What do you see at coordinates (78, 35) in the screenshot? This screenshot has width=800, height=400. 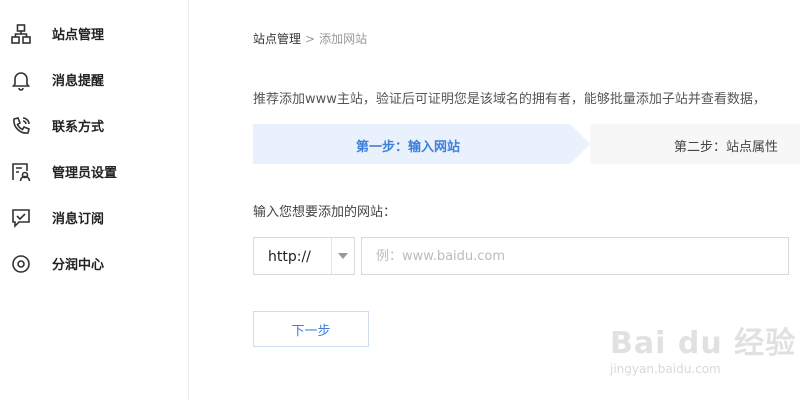 I see `sidebar-item-label: 站点管理` at bounding box center [78, 35].